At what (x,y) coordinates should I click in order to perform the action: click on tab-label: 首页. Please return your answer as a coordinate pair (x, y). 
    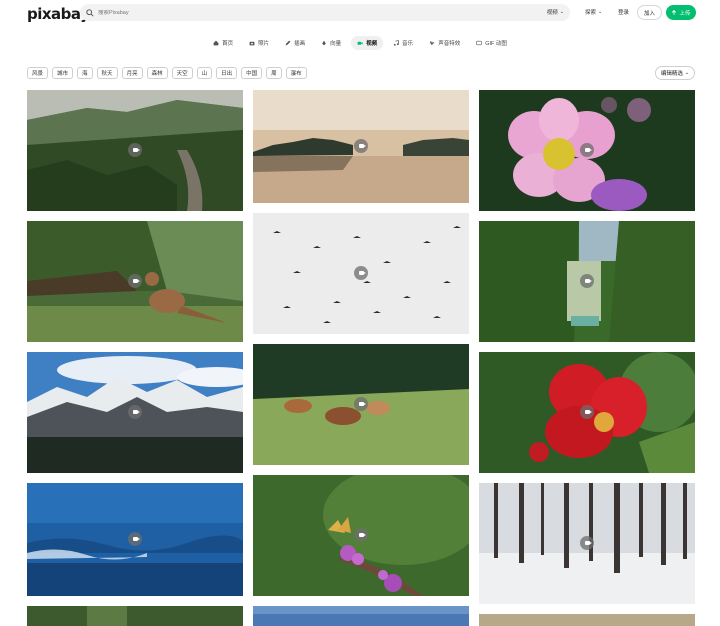
    Looking at the image, I should click on (228, 44).